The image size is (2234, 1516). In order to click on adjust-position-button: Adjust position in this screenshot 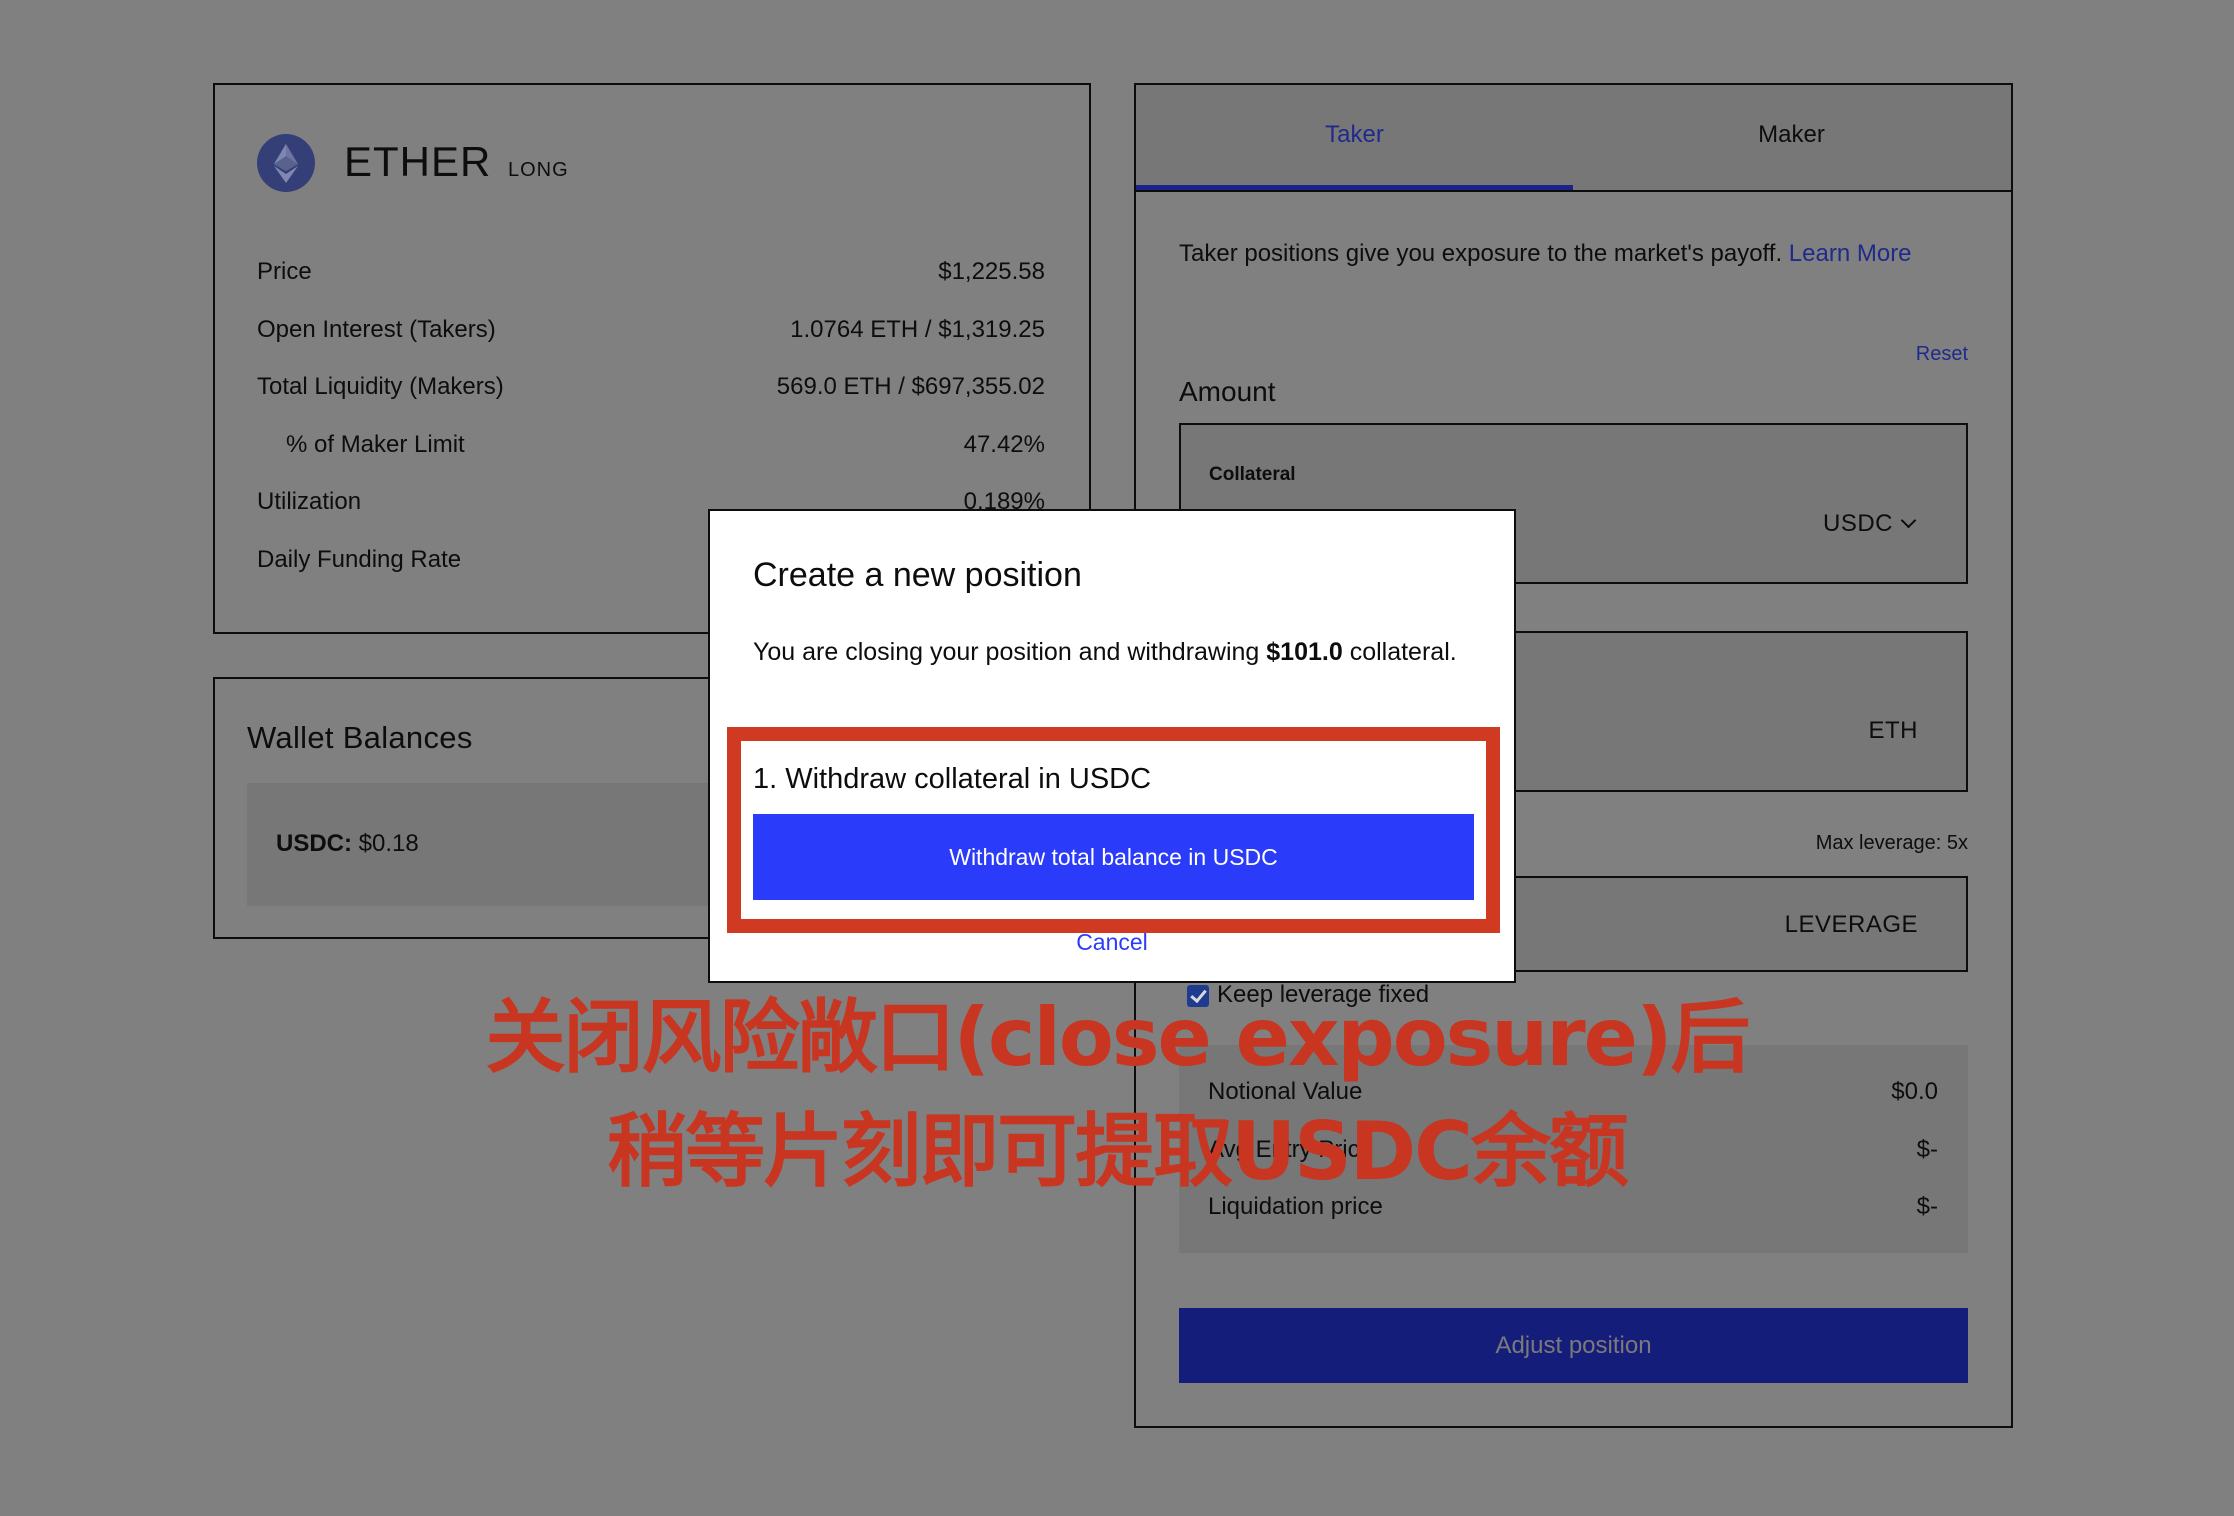, I will do `click(1573, 1345)`.